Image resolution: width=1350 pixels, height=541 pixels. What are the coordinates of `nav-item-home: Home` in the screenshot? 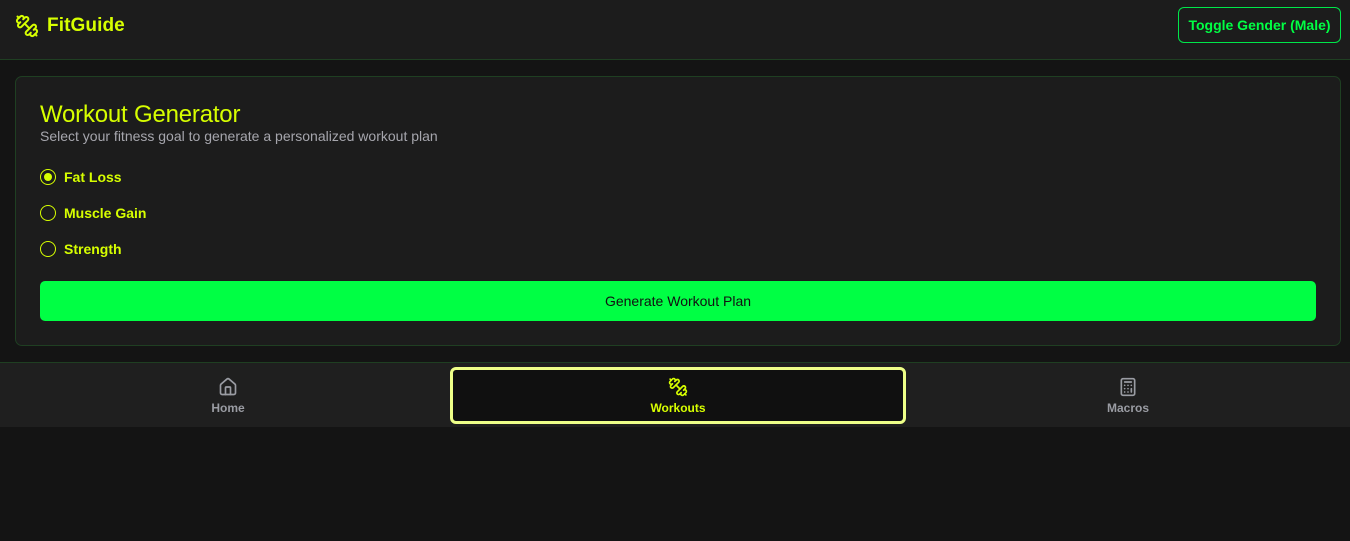 It's located at (228, 395).